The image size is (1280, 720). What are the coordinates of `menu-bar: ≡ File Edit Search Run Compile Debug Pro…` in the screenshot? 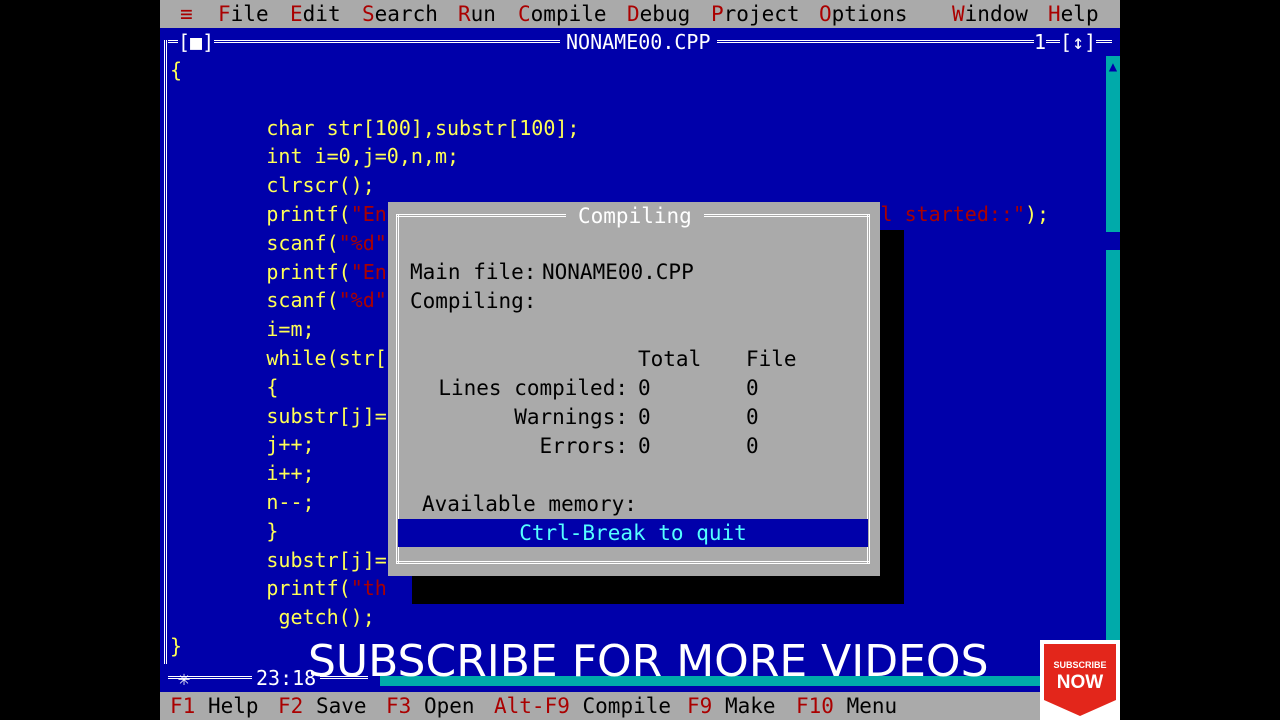 It's located at (640, 14).